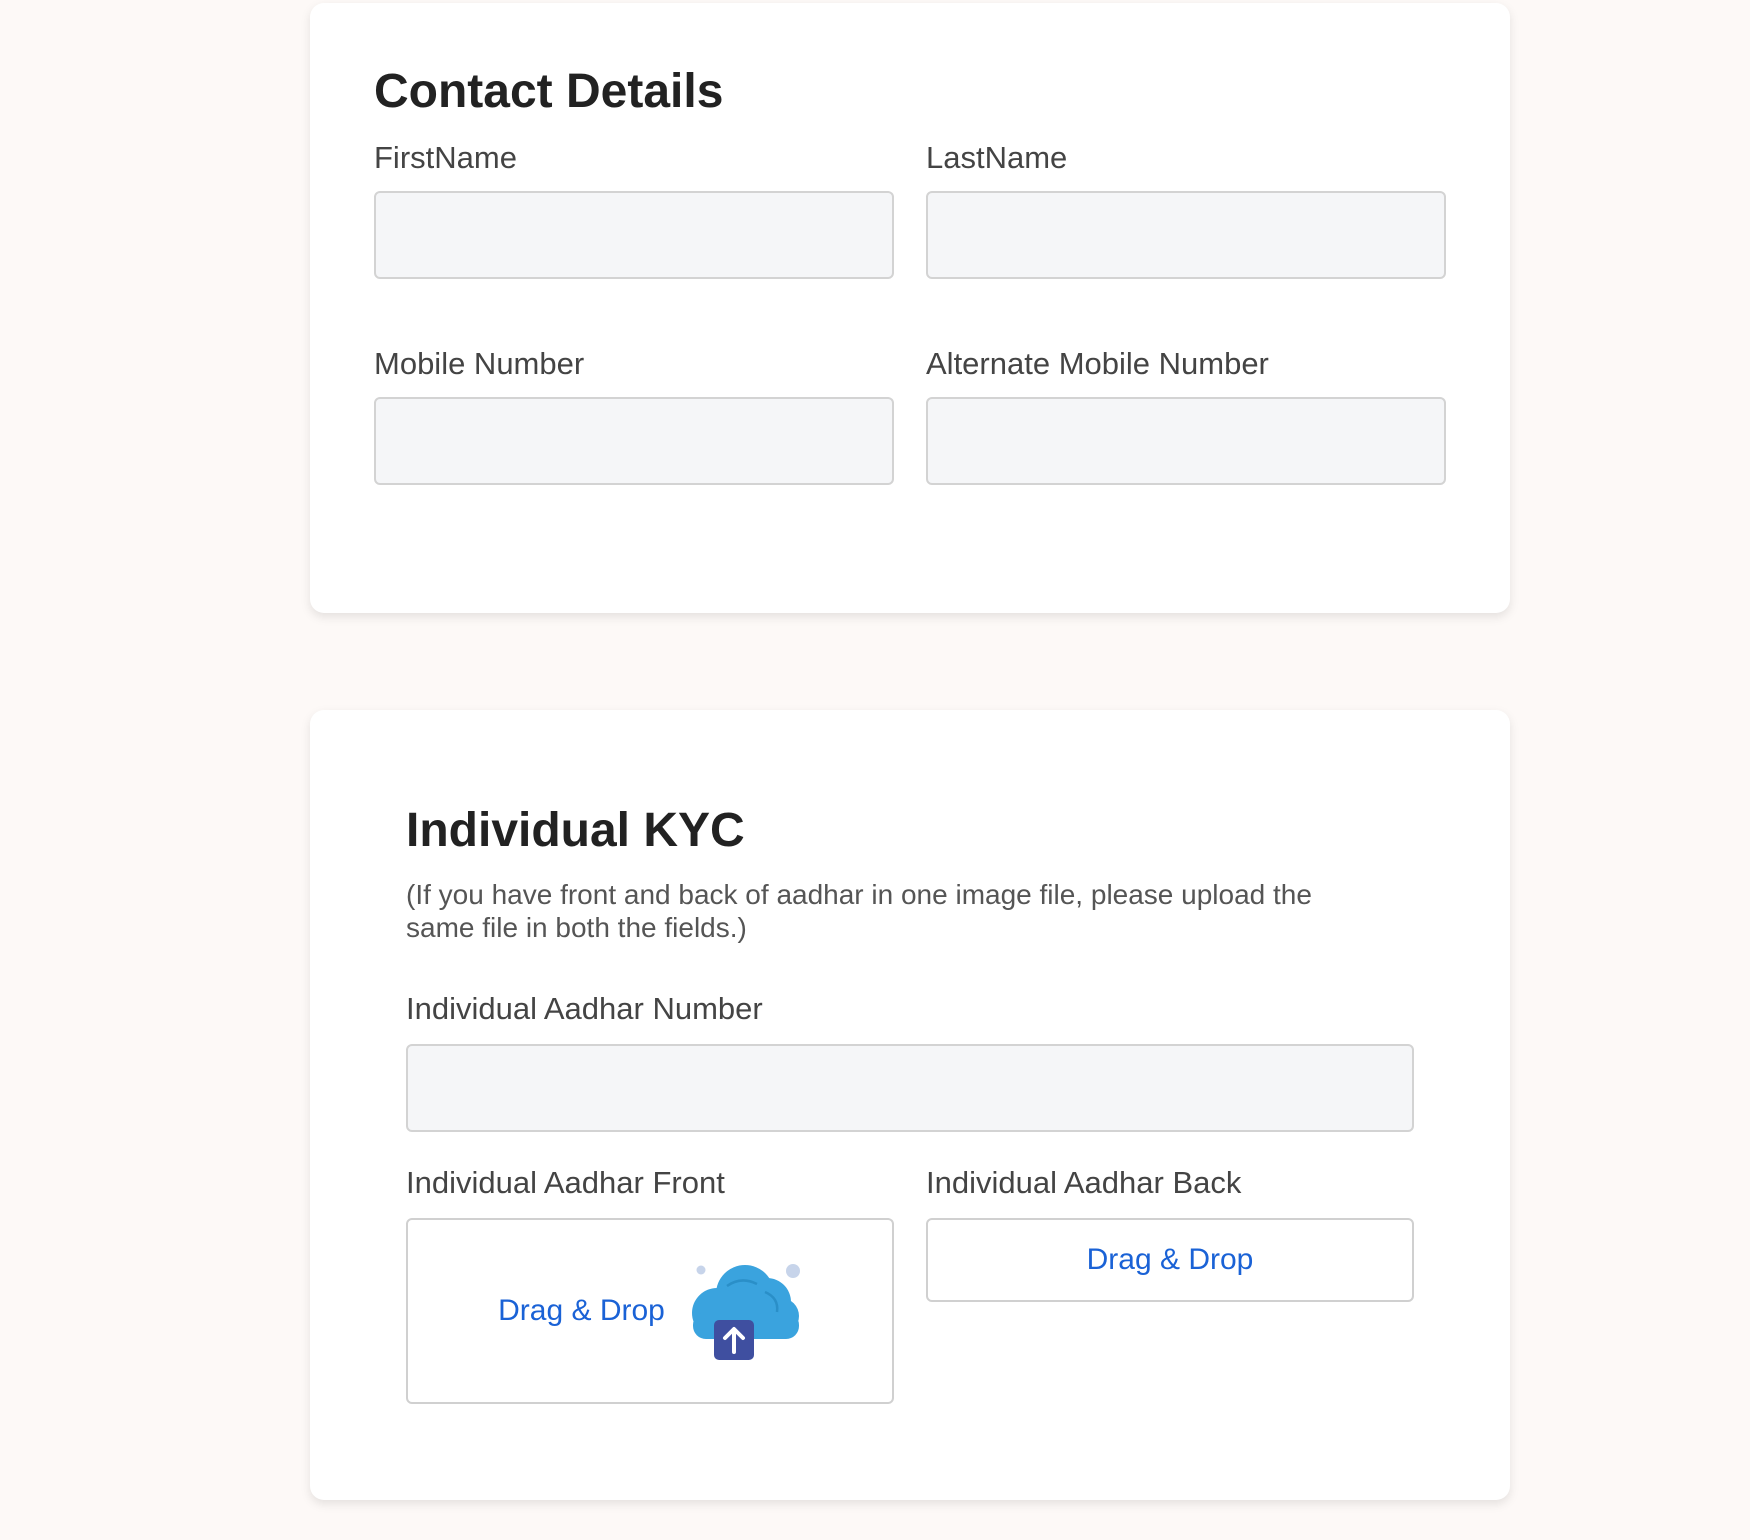 This screenshot has height=1540, width=1750. Describe the element at coordinates (634, 235) in the screenshot. I see `first-name-input` at that location.